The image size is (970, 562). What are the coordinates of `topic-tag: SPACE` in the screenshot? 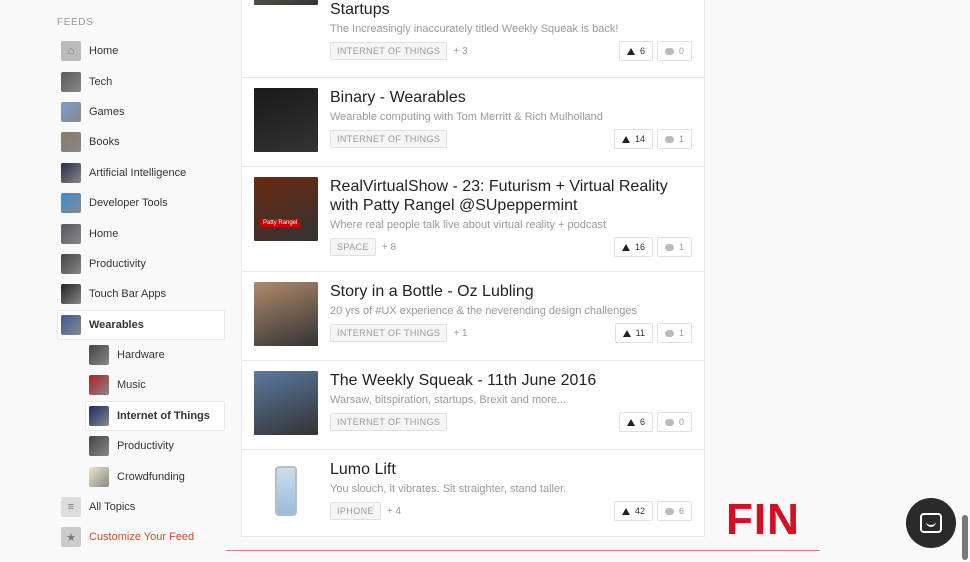 It's located at (353, 247).